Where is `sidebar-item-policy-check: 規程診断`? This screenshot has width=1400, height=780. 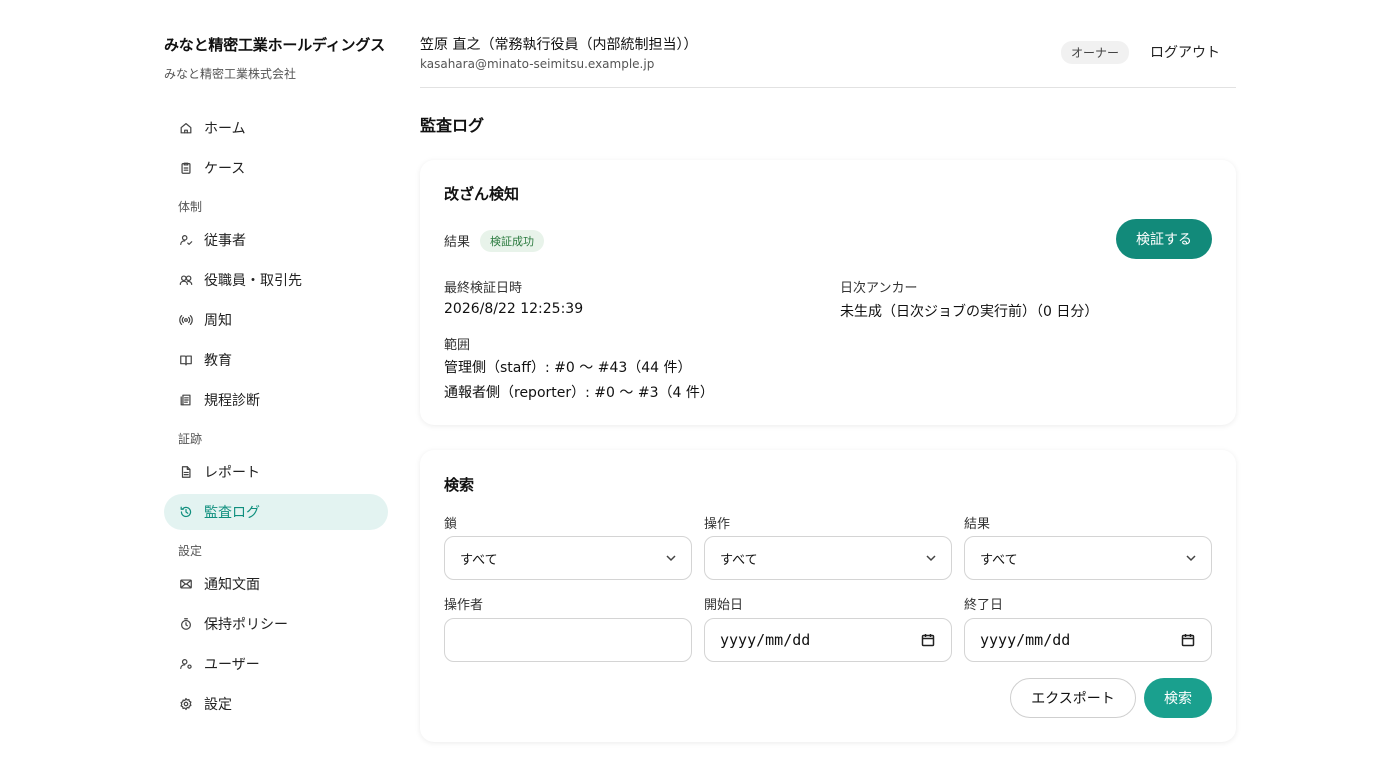
sidebar-item-policy-check: 規程診断 is located at coordinates (276, 400).